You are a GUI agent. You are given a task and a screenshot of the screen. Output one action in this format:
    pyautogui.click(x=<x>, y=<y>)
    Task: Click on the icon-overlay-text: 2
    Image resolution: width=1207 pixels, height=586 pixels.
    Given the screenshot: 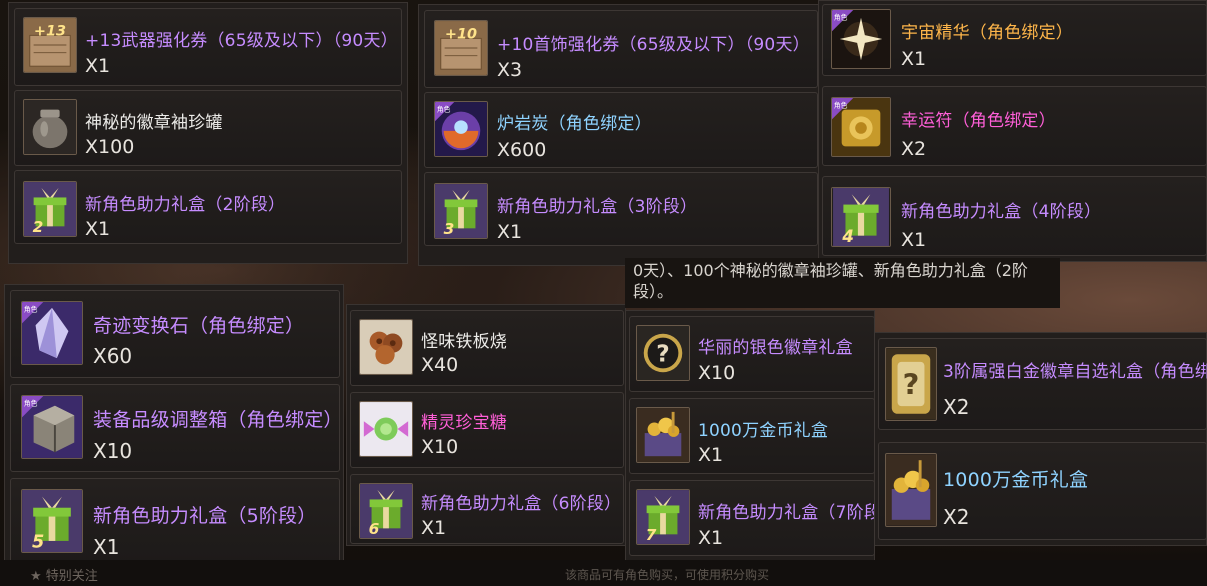 What is the action you would take?
    pyautogui.click(x=38, y=227)
    